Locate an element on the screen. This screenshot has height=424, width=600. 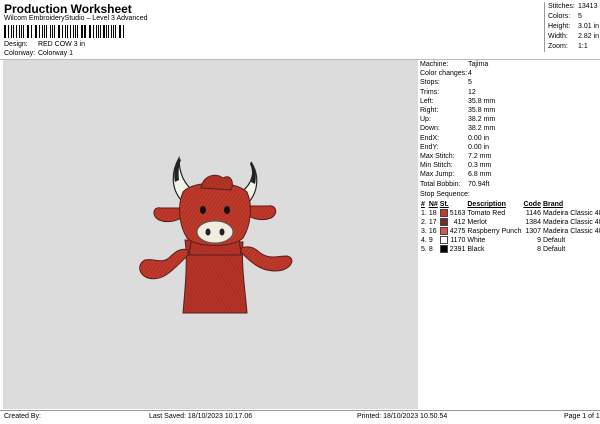
column-header: N# is located at coordinates (433, 205).